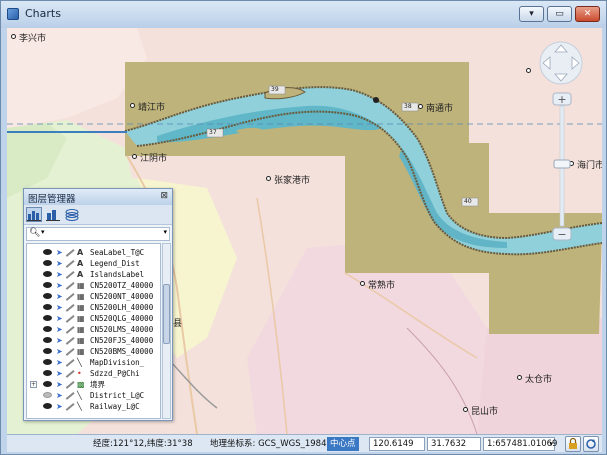  What do you see at coordinates (93, 329) in the screenshot?
I see `layer-row: ➤ ▦ CN520LMS_40000` at bounding box center [93, 329].